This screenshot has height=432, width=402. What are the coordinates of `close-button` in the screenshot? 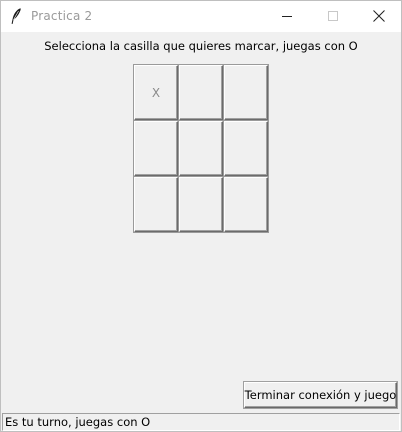 It's located at (379, 16).